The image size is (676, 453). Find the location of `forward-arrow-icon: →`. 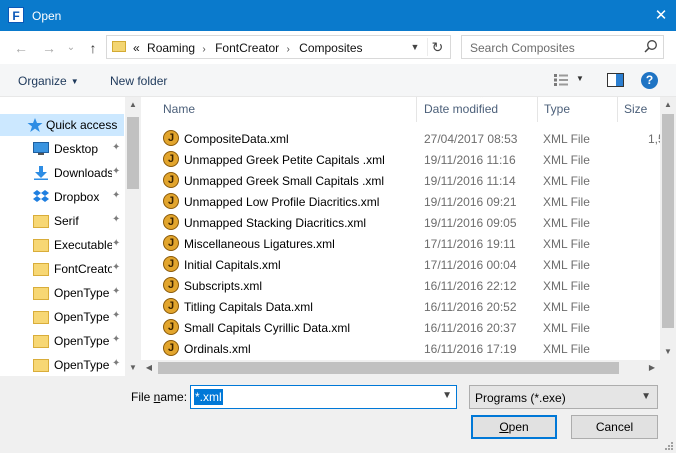

forward-arrow-icon: → is located at coordinates (49, 48).